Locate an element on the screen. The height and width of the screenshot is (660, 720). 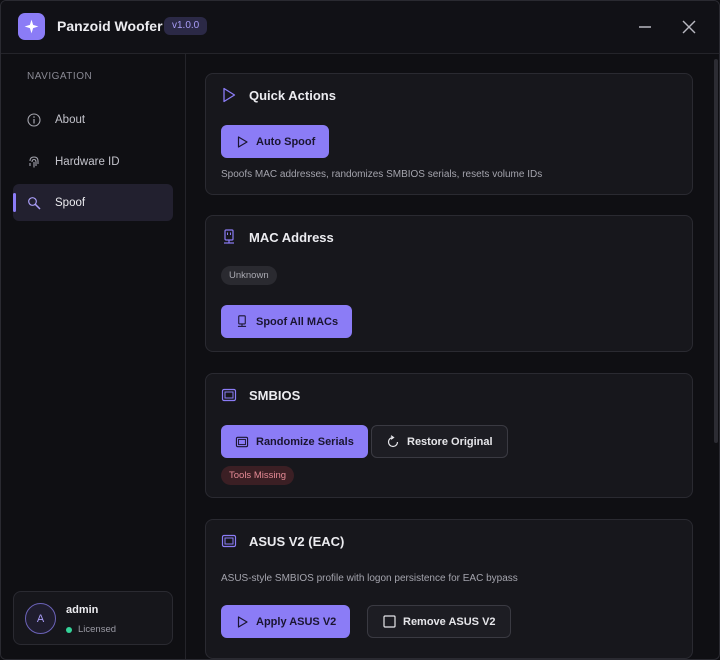
sidebar-item-label: Hardware ID is located at coordinates (87, 161).